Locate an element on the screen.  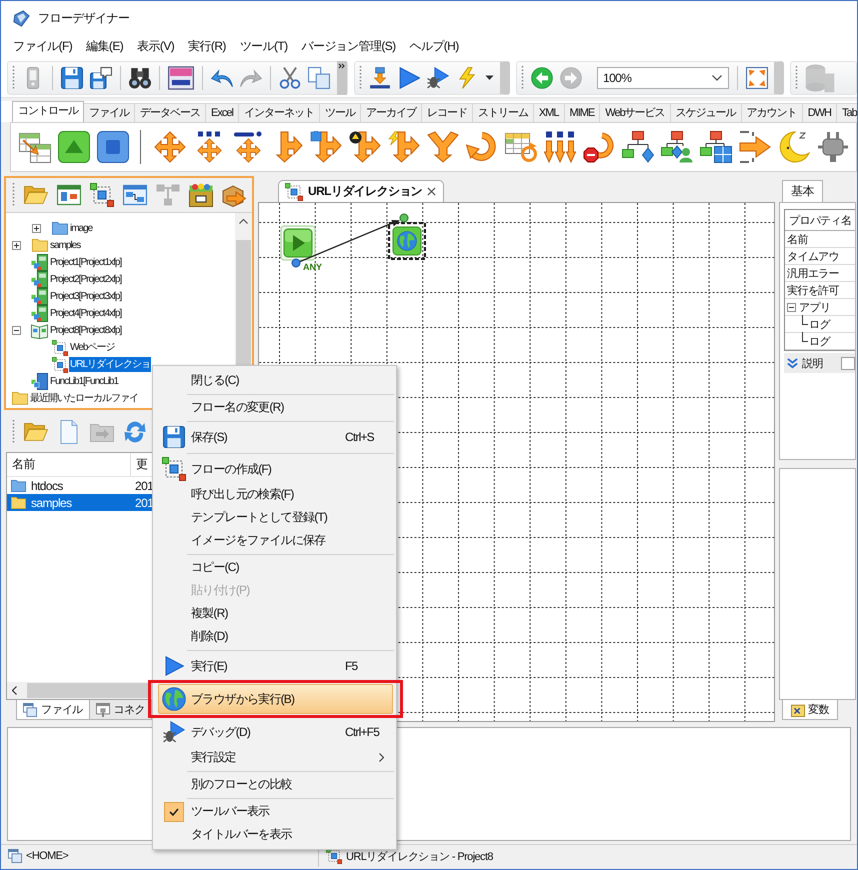
menu-bar-item: バージョン管理(S) is located at coordinates (348, 46).